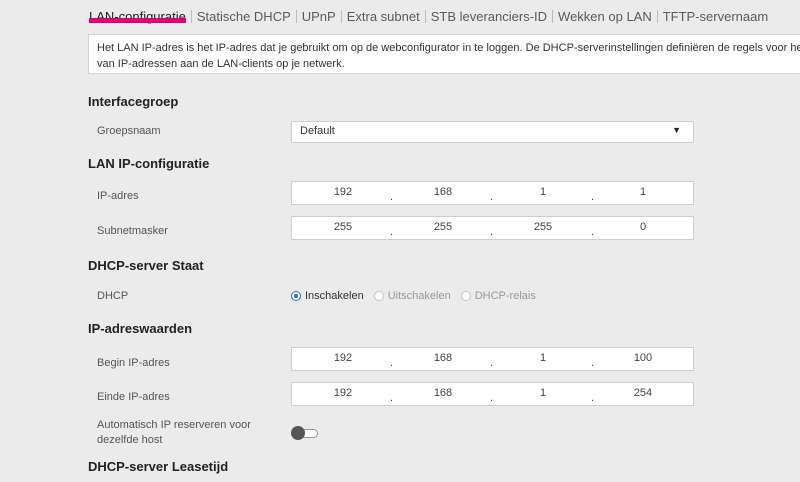 Image resolution: width=800 pixels, height=482 pixels. I want to click on subnet-mask-label: Subnetmasker, so click(132, 231).